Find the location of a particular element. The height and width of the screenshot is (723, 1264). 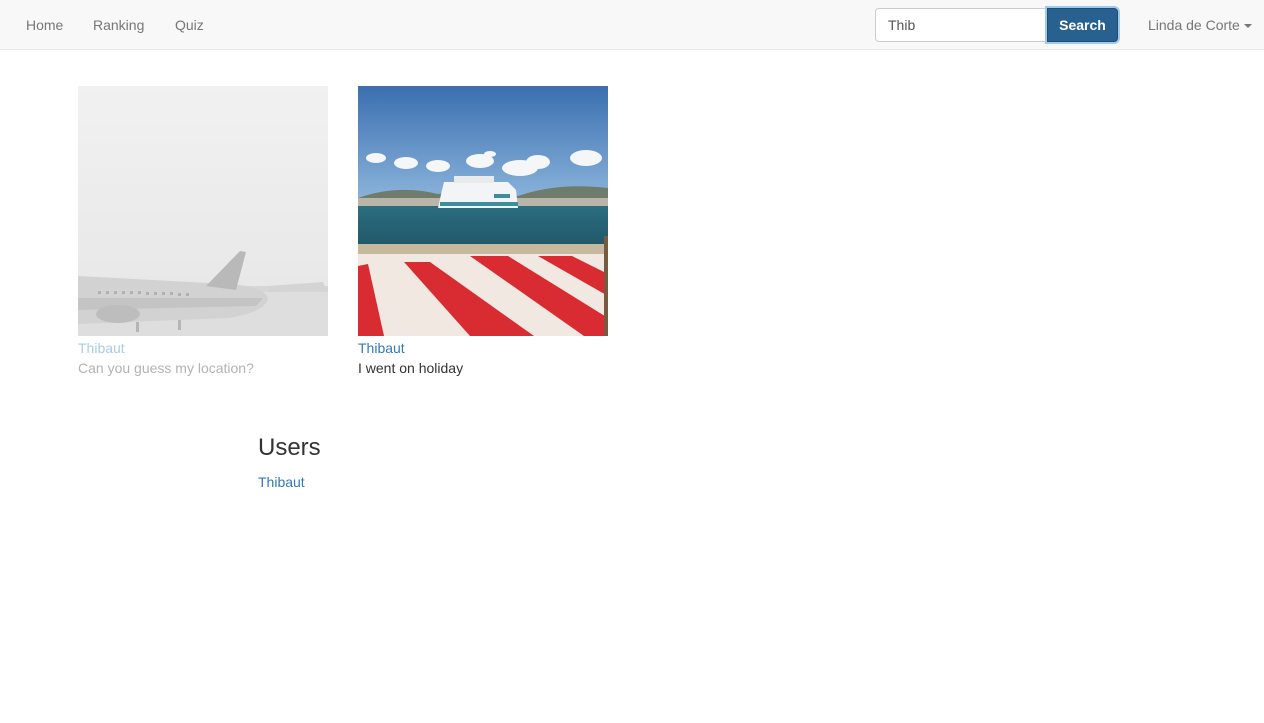

user-menu-dropdown: Linda de Corte is located at coordinates (1200, 25).